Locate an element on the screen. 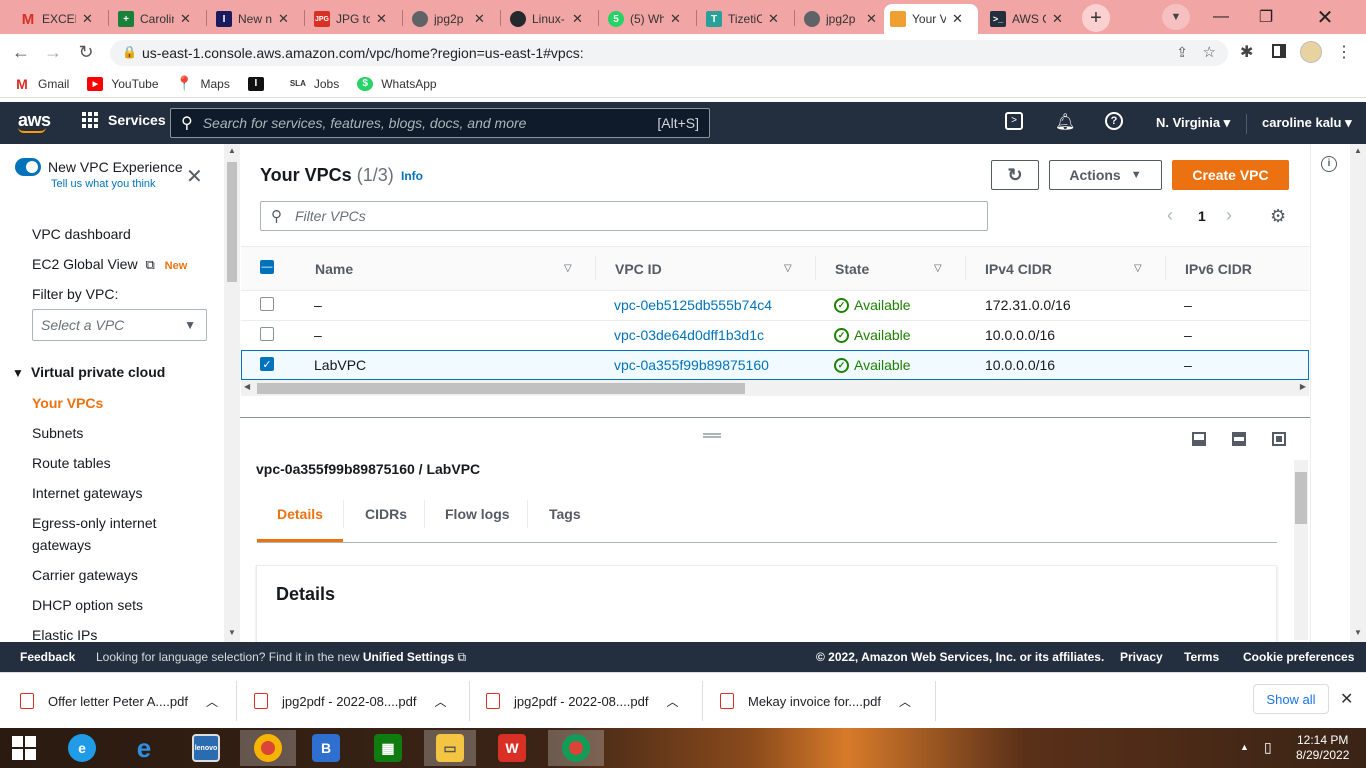  tab-tags: Tags is located at coordinates (565, 514).